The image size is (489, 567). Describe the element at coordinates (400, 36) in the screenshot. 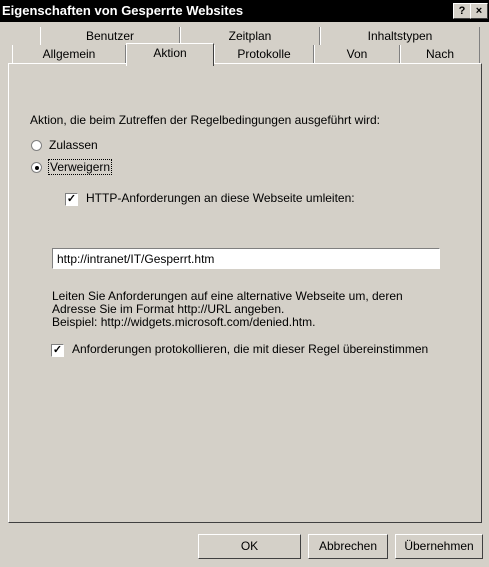

I see `tab-inhaltstypen: Inhaltstypen` at that location.